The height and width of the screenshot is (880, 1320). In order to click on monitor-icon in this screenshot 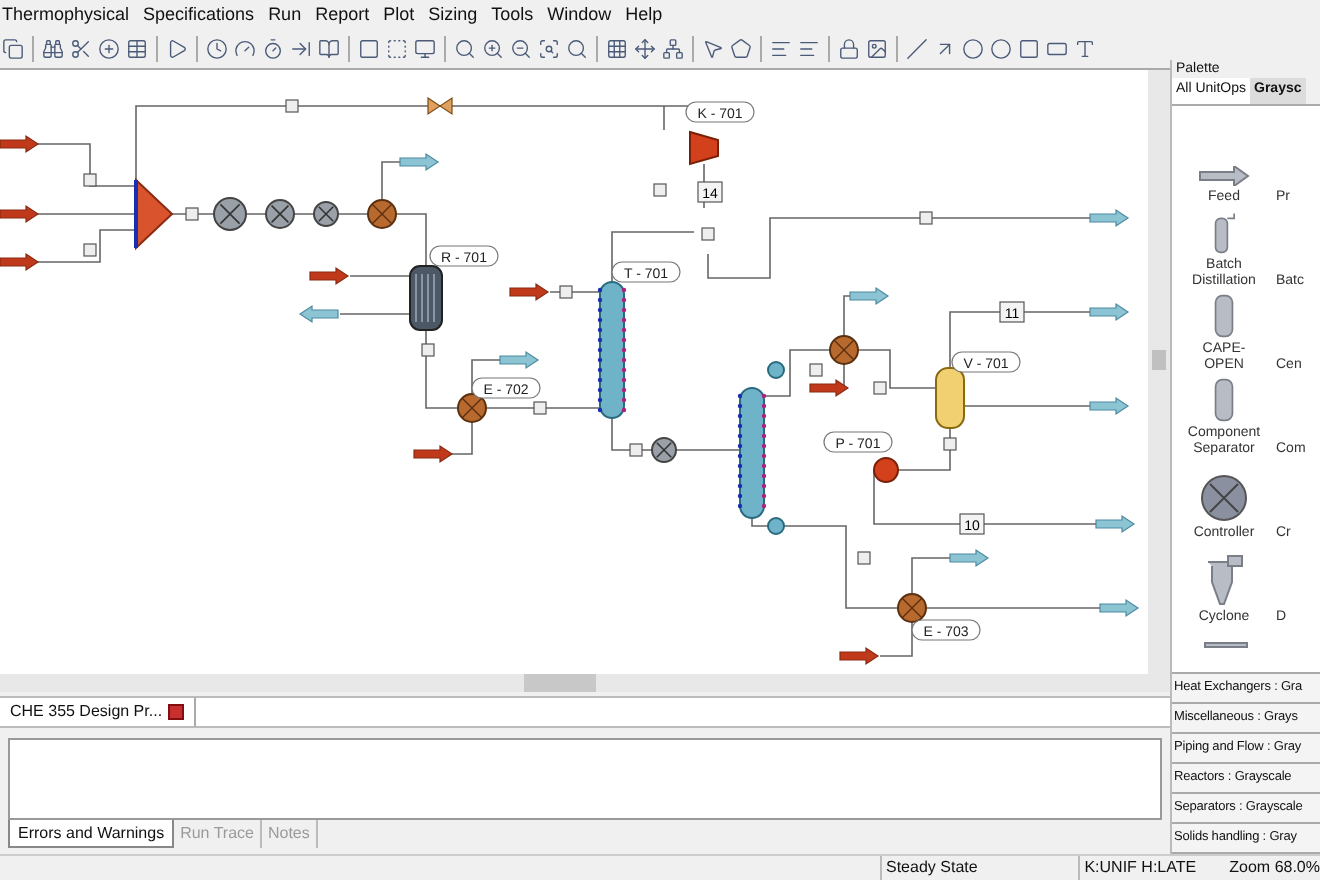, I will do `click(425, 49)`.